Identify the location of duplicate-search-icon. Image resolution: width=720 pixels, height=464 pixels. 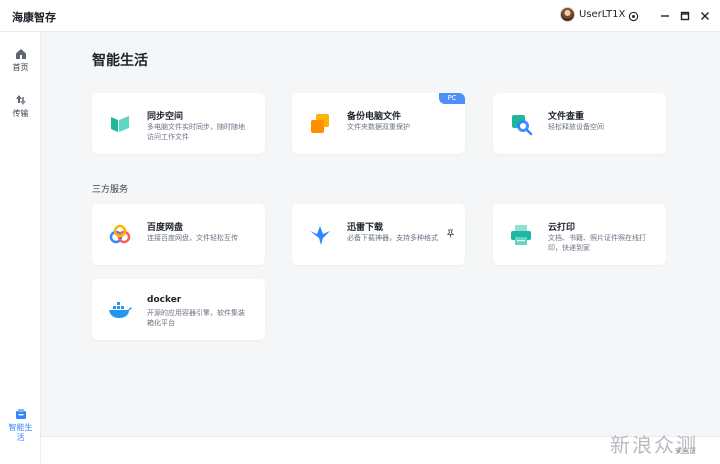
(522, 125).